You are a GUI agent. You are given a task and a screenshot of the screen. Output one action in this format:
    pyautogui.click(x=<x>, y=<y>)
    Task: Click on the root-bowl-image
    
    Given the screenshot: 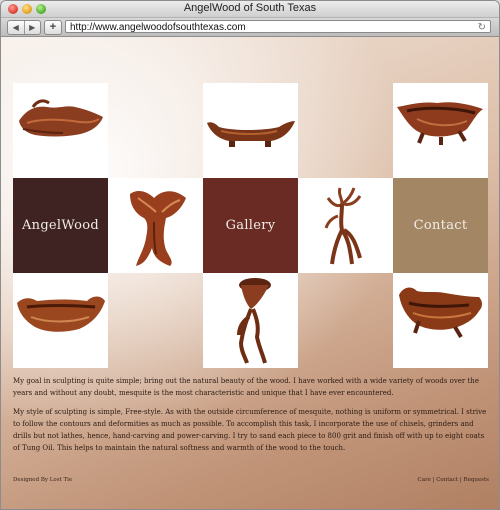 What is the action you would take?
    pyautogui.click(x=440, y=123)
    